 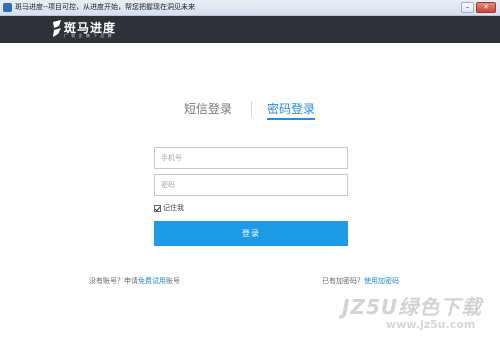 I want to click on use-encryption-code-link: 使用加密码, so click(x=381, y=281).